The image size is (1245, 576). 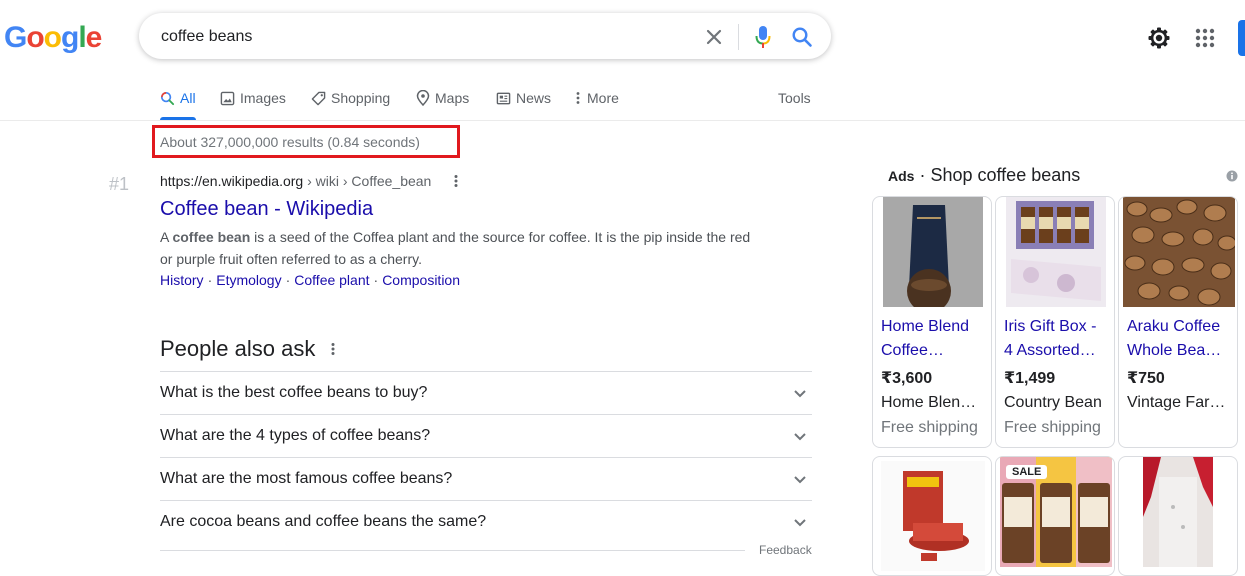 I want to click on product-title: Home Blend, so click(x=934, y=327).